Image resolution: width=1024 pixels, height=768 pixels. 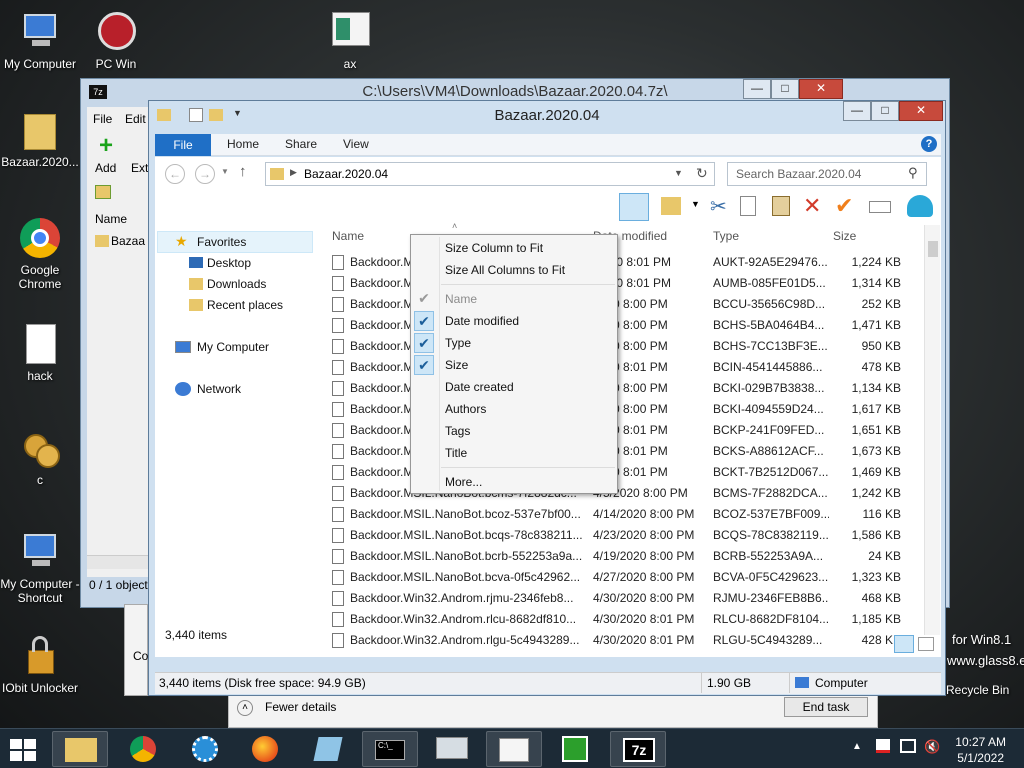 I want to click on nav-desktop: Desktop, so click(x=229, y=263).